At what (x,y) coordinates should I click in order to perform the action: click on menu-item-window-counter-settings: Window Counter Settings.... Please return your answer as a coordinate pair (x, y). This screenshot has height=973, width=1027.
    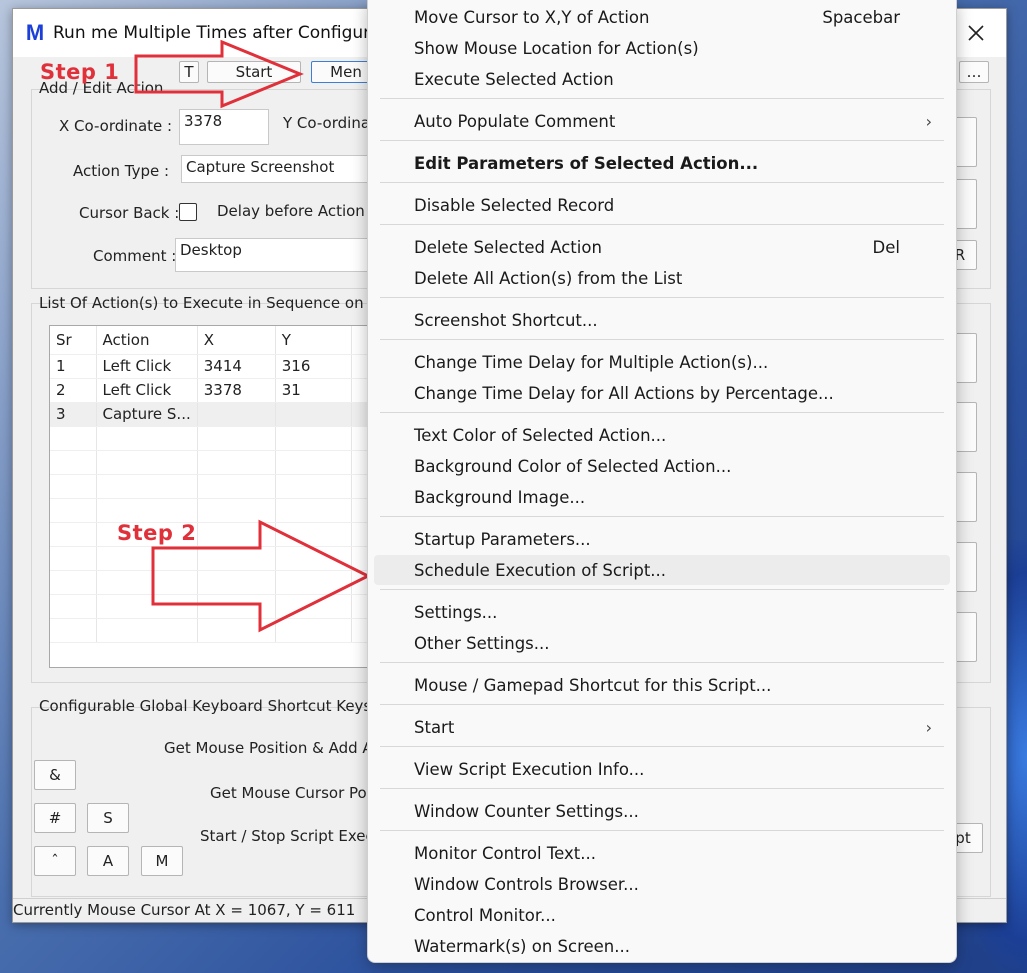
    Looking at the image, I should click on (662, 811).